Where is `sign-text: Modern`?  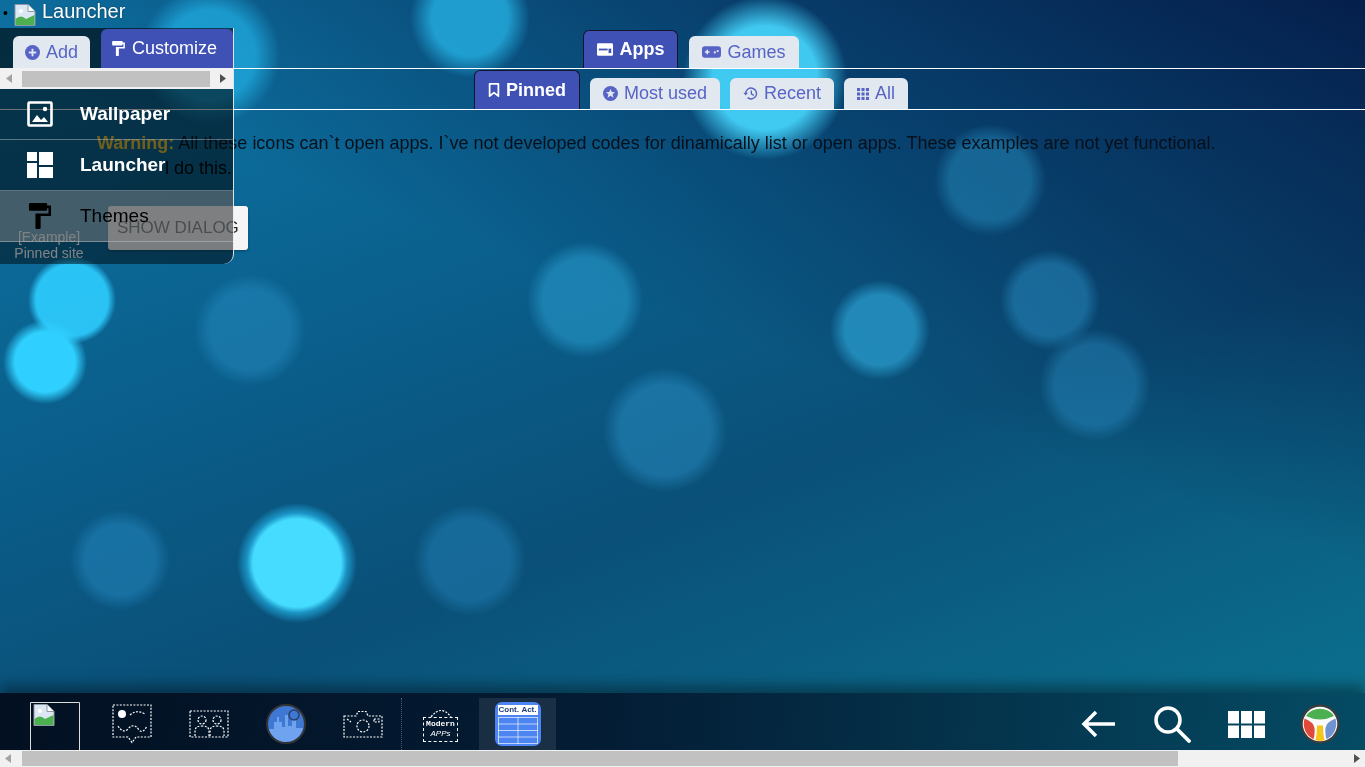 sign-text: Modern is located at coordinates (440, 723).